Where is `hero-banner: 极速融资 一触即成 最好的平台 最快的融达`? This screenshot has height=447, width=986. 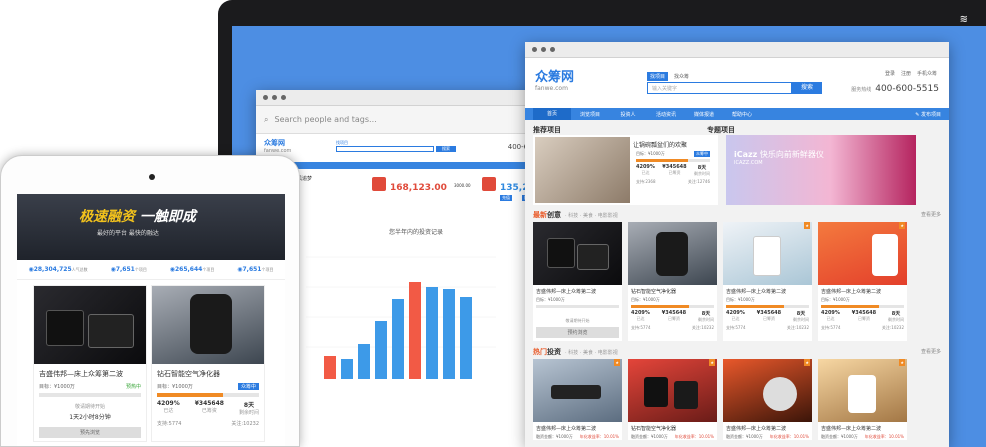 hero-banner: 极速融资 一触即成 最好的平台 最快的融达 is located at coordinates (151, 227).